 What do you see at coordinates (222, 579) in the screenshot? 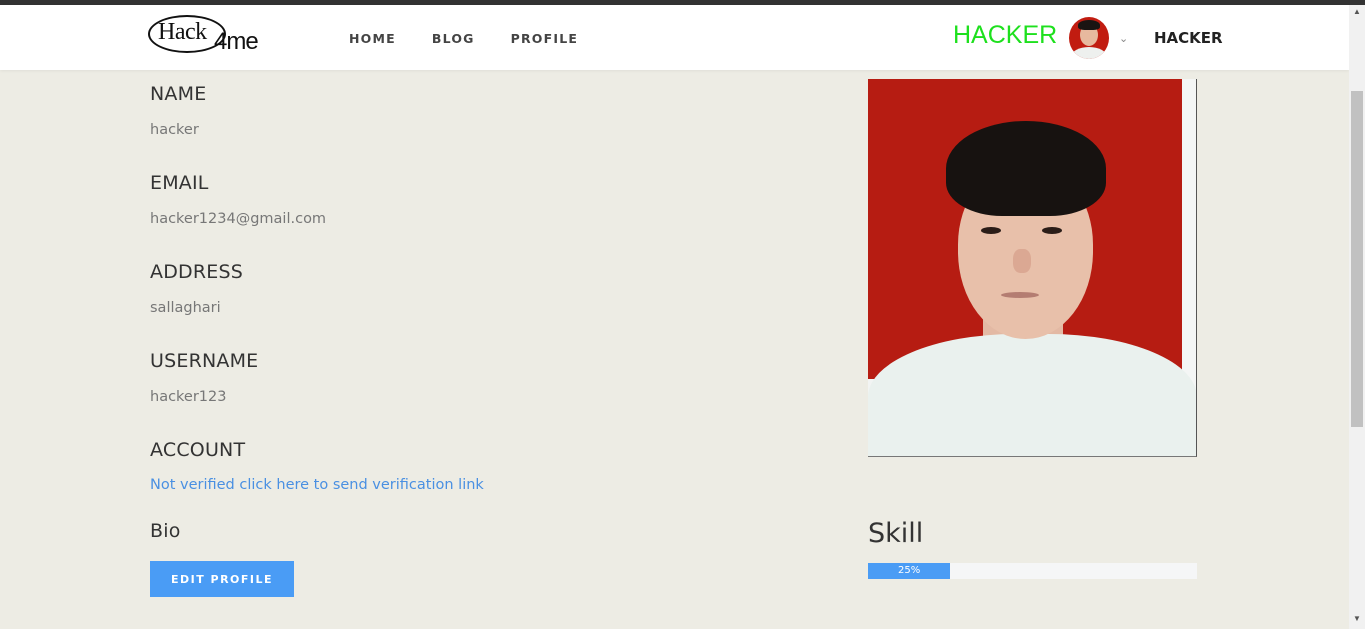
I see `edit-profile-button: EDIT PROFILE` at bounding box center [222, 579].